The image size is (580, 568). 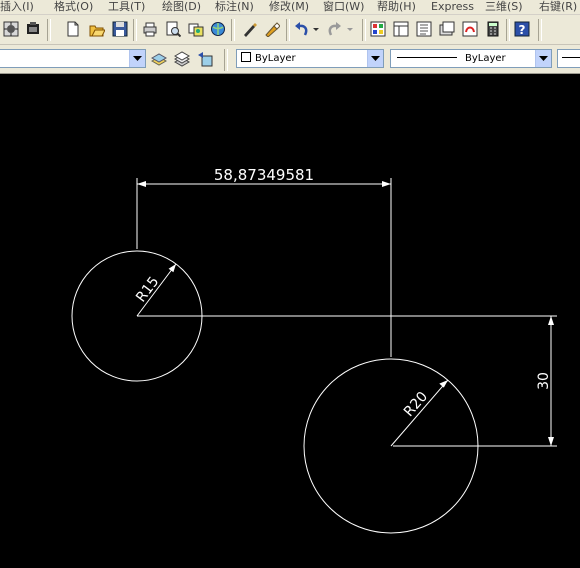 I want to click on snap-icon, so click(x=33, y=29).